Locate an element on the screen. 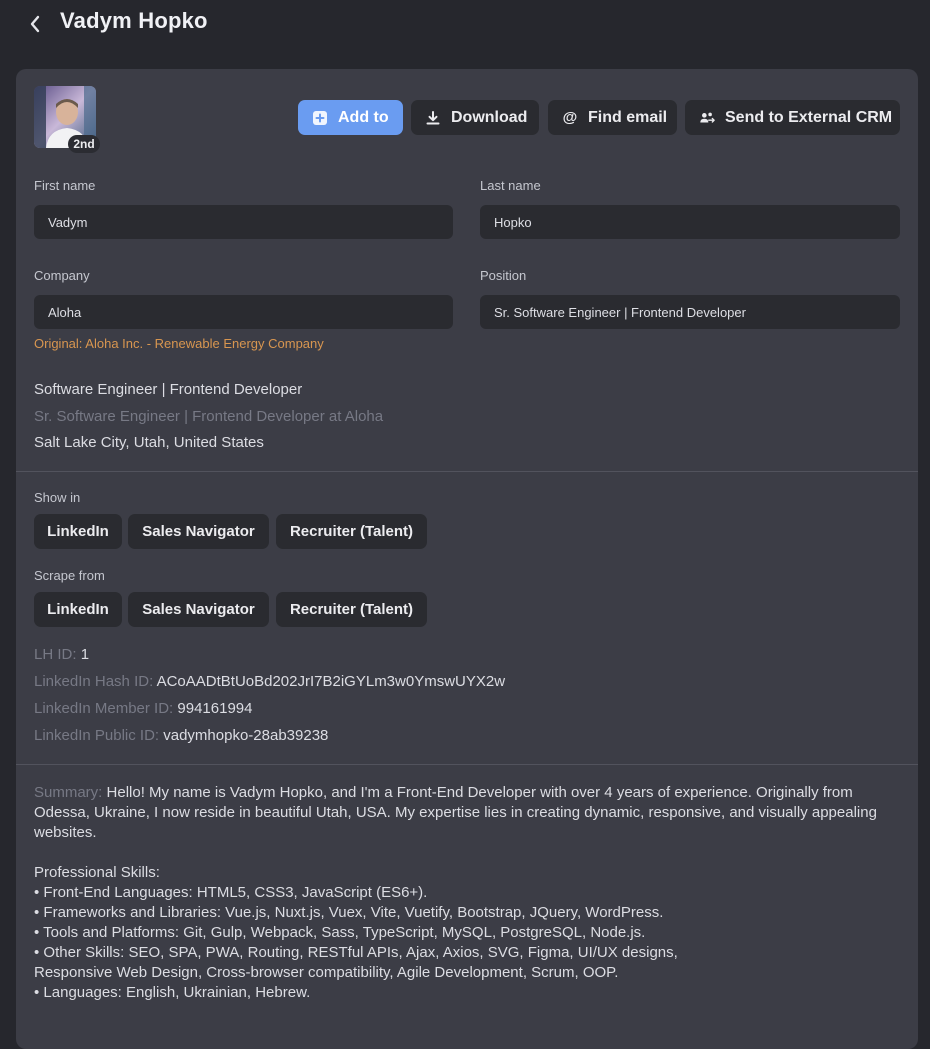 Image resolution: width=930 pixels, height=1049 pixels. linkedin-public-id: LinkedIn Public ID: vadymhopko-28ab39238 is located at coordinates (181, 735).